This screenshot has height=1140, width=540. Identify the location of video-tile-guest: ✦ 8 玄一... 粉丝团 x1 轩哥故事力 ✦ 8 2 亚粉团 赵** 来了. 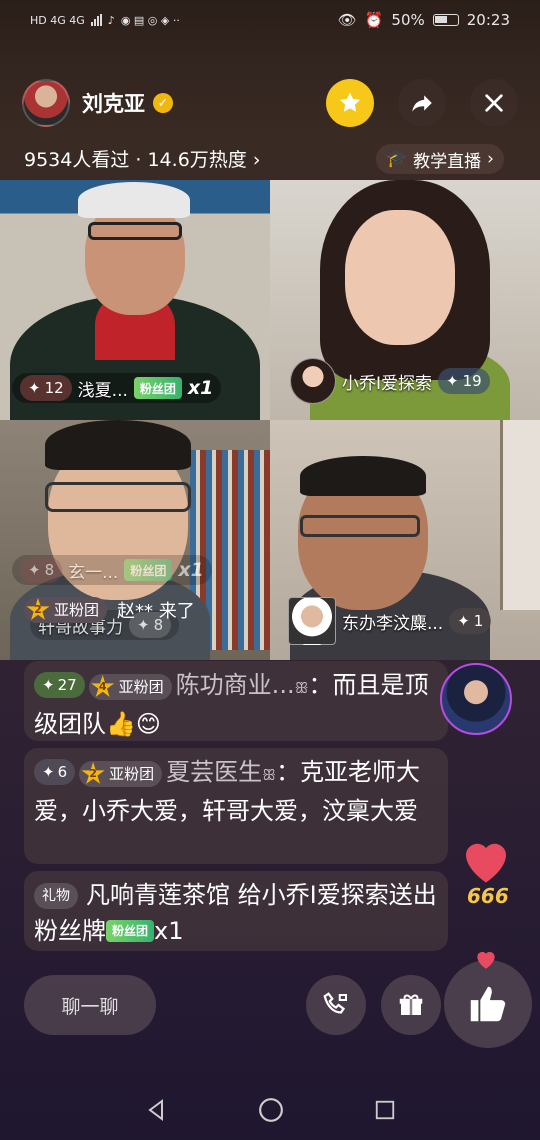
(135, 540).